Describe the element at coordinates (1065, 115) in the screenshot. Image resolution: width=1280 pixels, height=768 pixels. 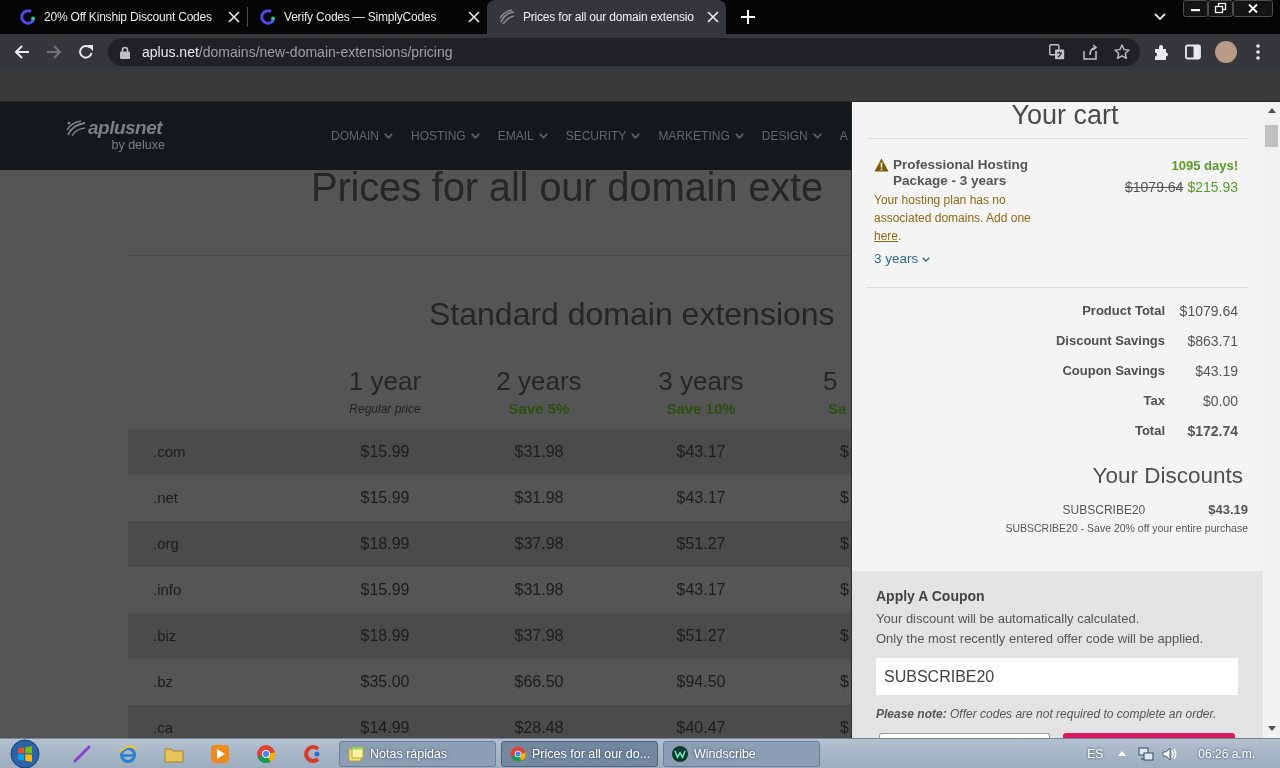
I see `cart-title: Your cart` at that location.